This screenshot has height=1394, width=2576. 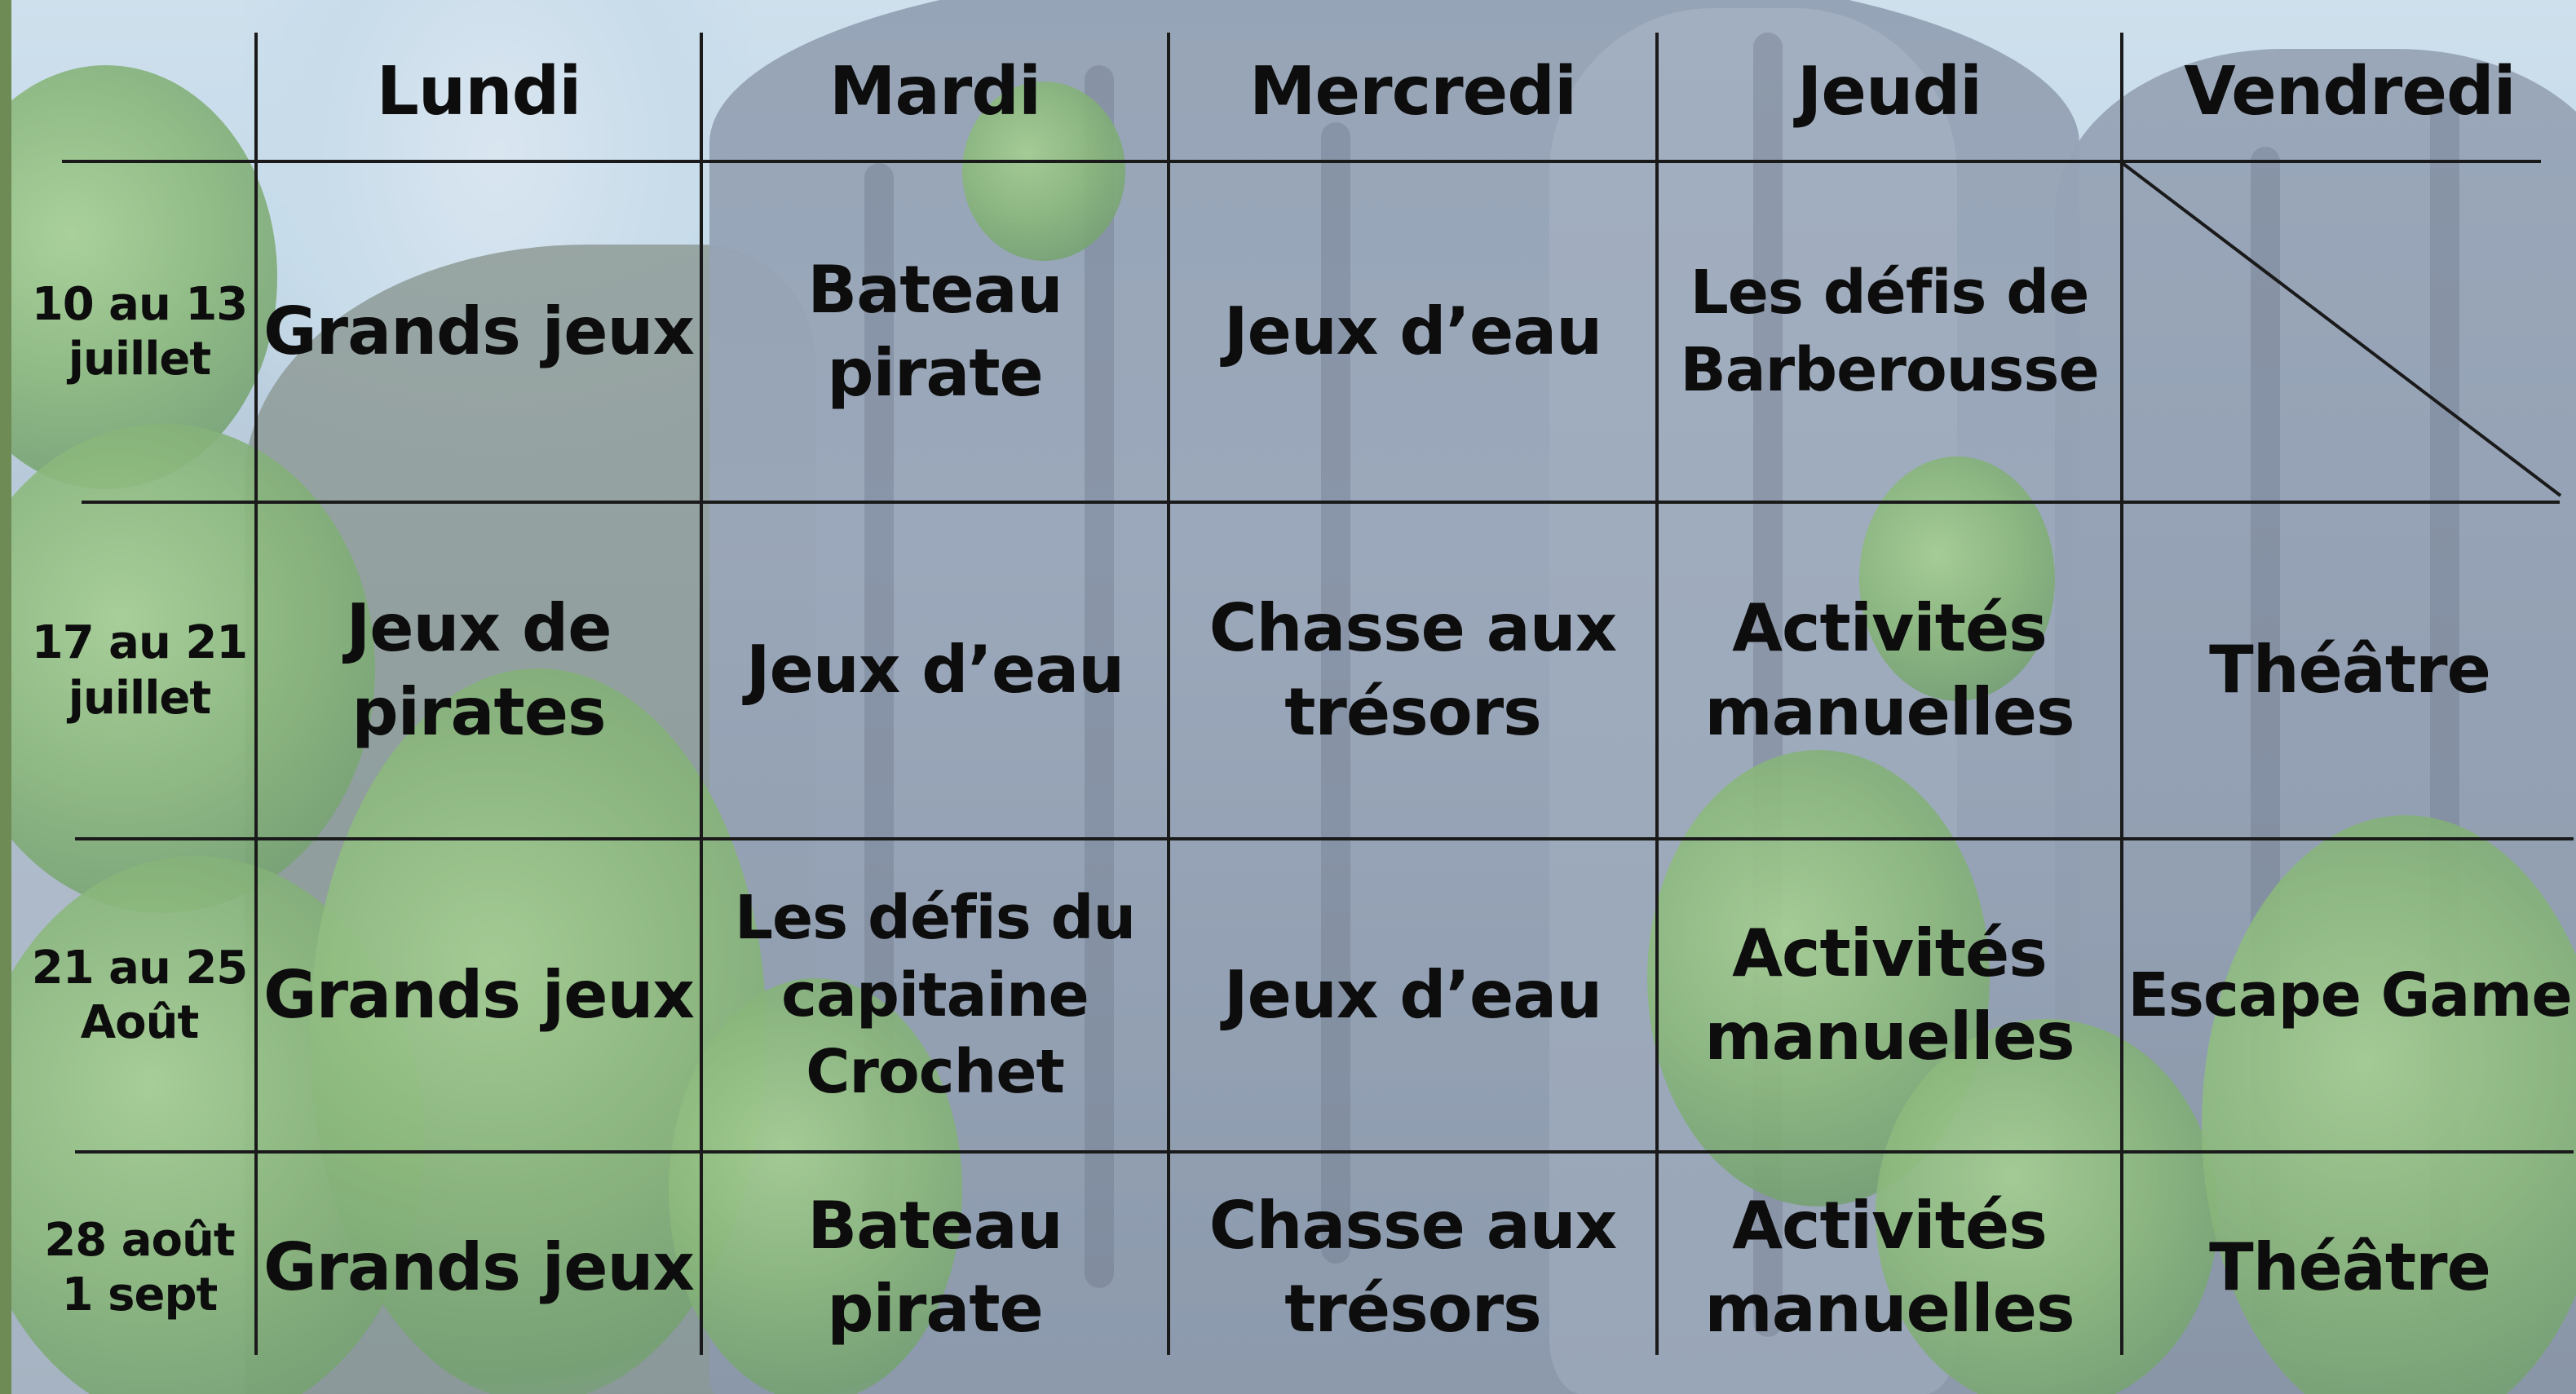 What do you see at coordinates (479, 91) in the screenshot?
I see `day-header-monday: Lundi` at bounding box center [479, 91].